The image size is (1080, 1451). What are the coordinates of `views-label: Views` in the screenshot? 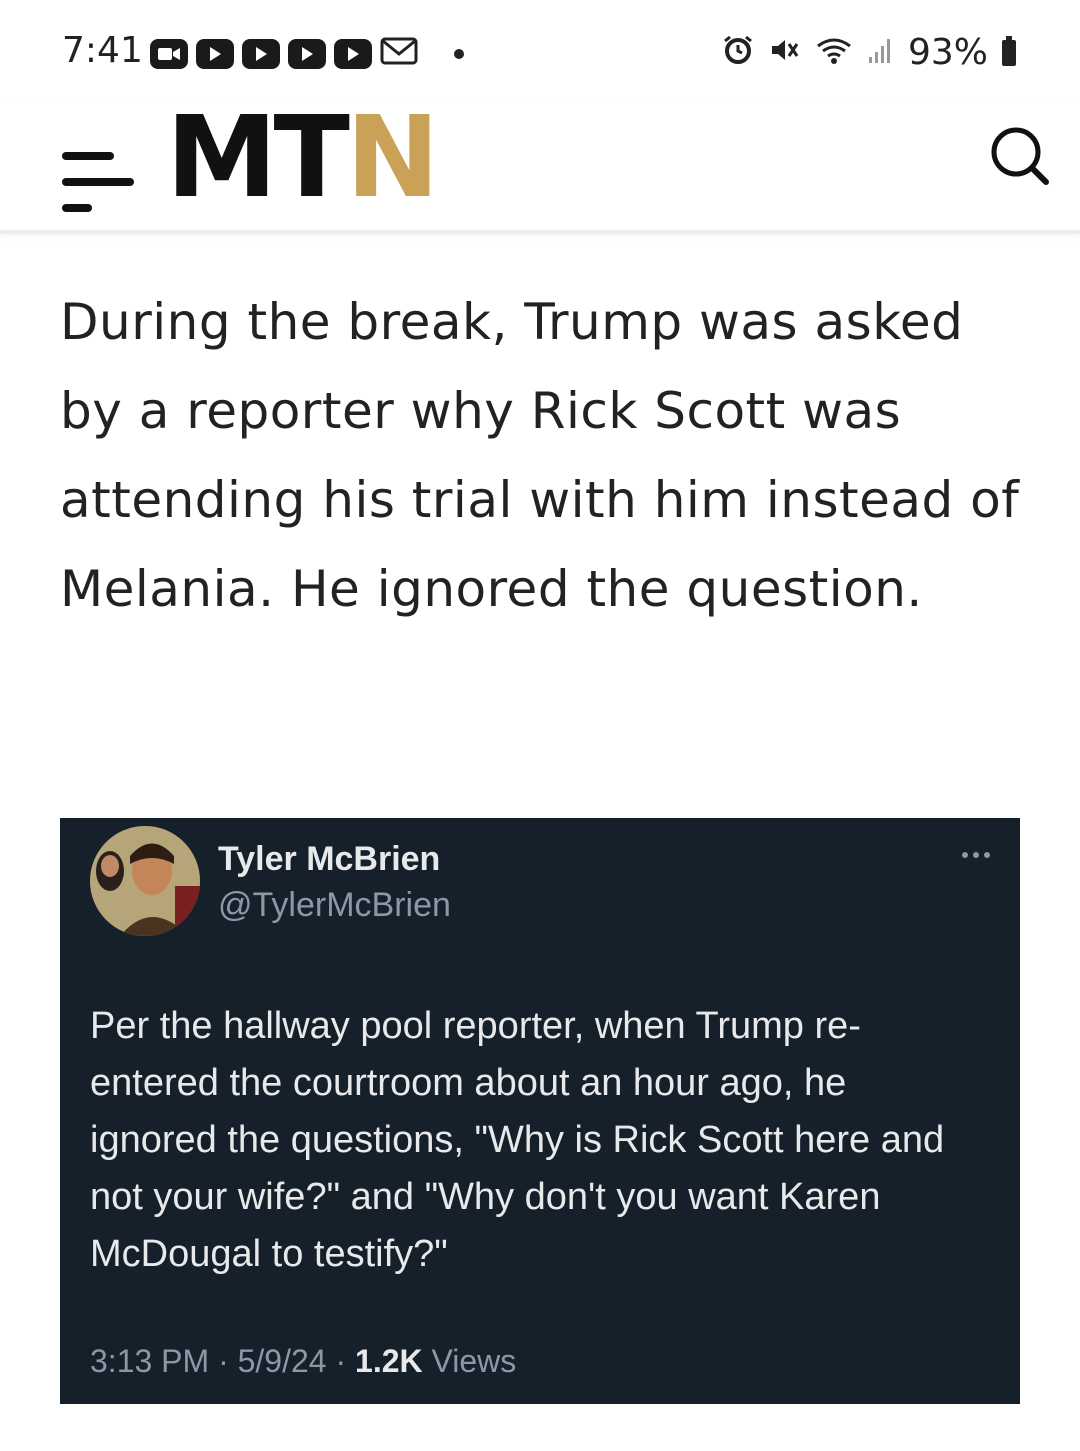 It's located at (474, 1361).